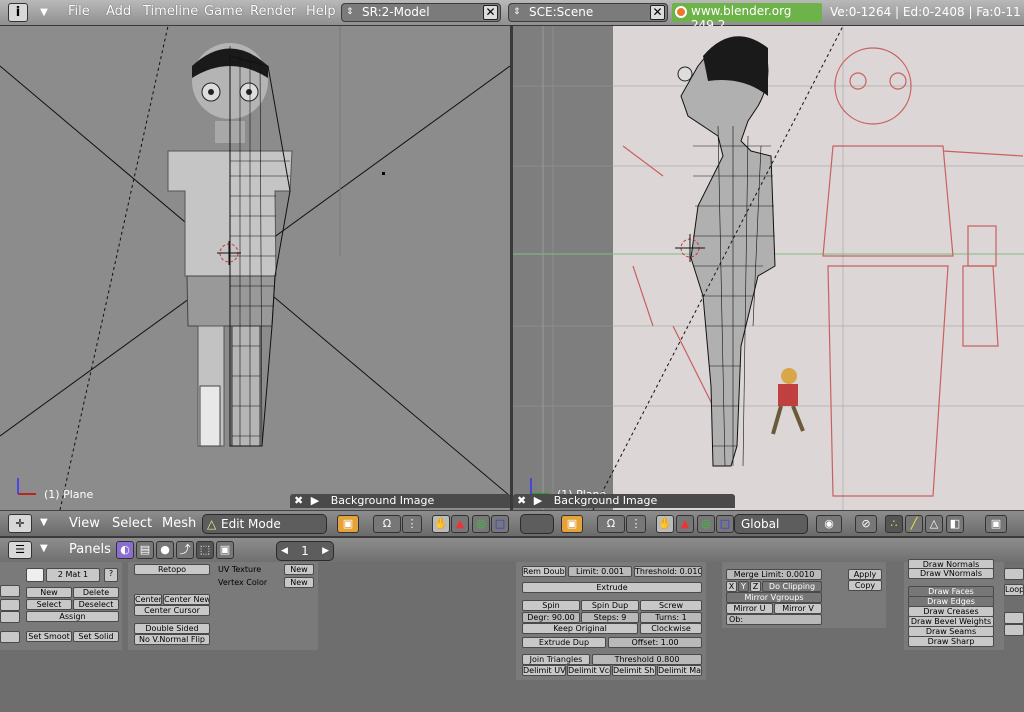  I want to click on menu-render: Render, so click(273, 11).